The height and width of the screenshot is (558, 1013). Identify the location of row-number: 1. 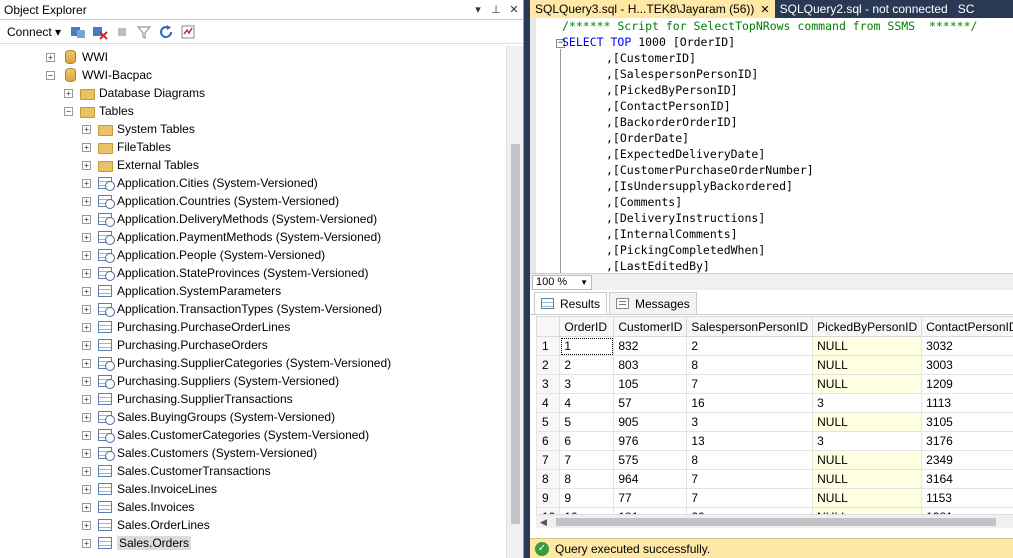
(548, 346).